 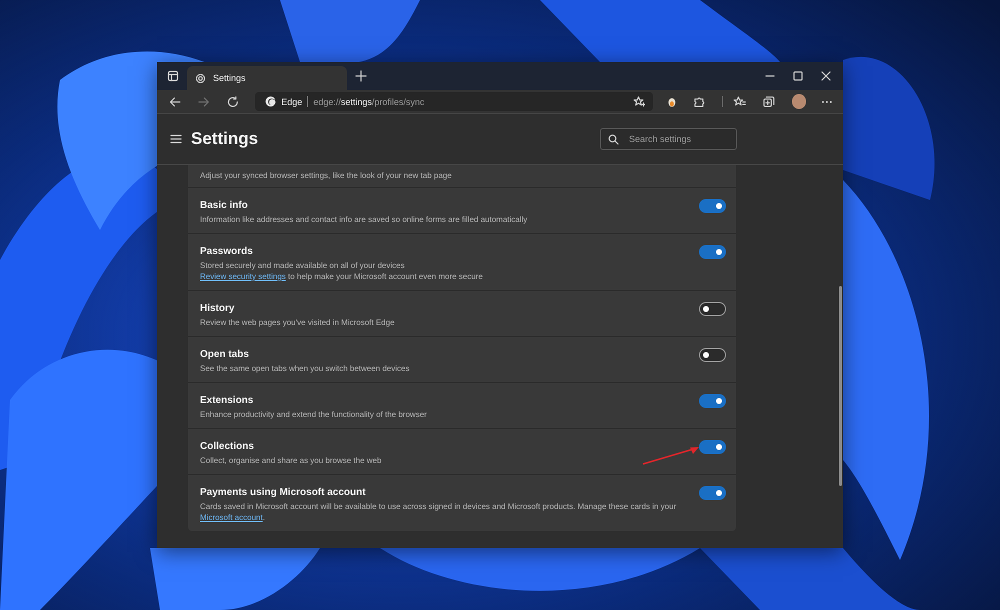 What do you see at coordinates (840, 386) in the screenshot?
I see `scrollbar-thumb` at bounding box center [840, 386].